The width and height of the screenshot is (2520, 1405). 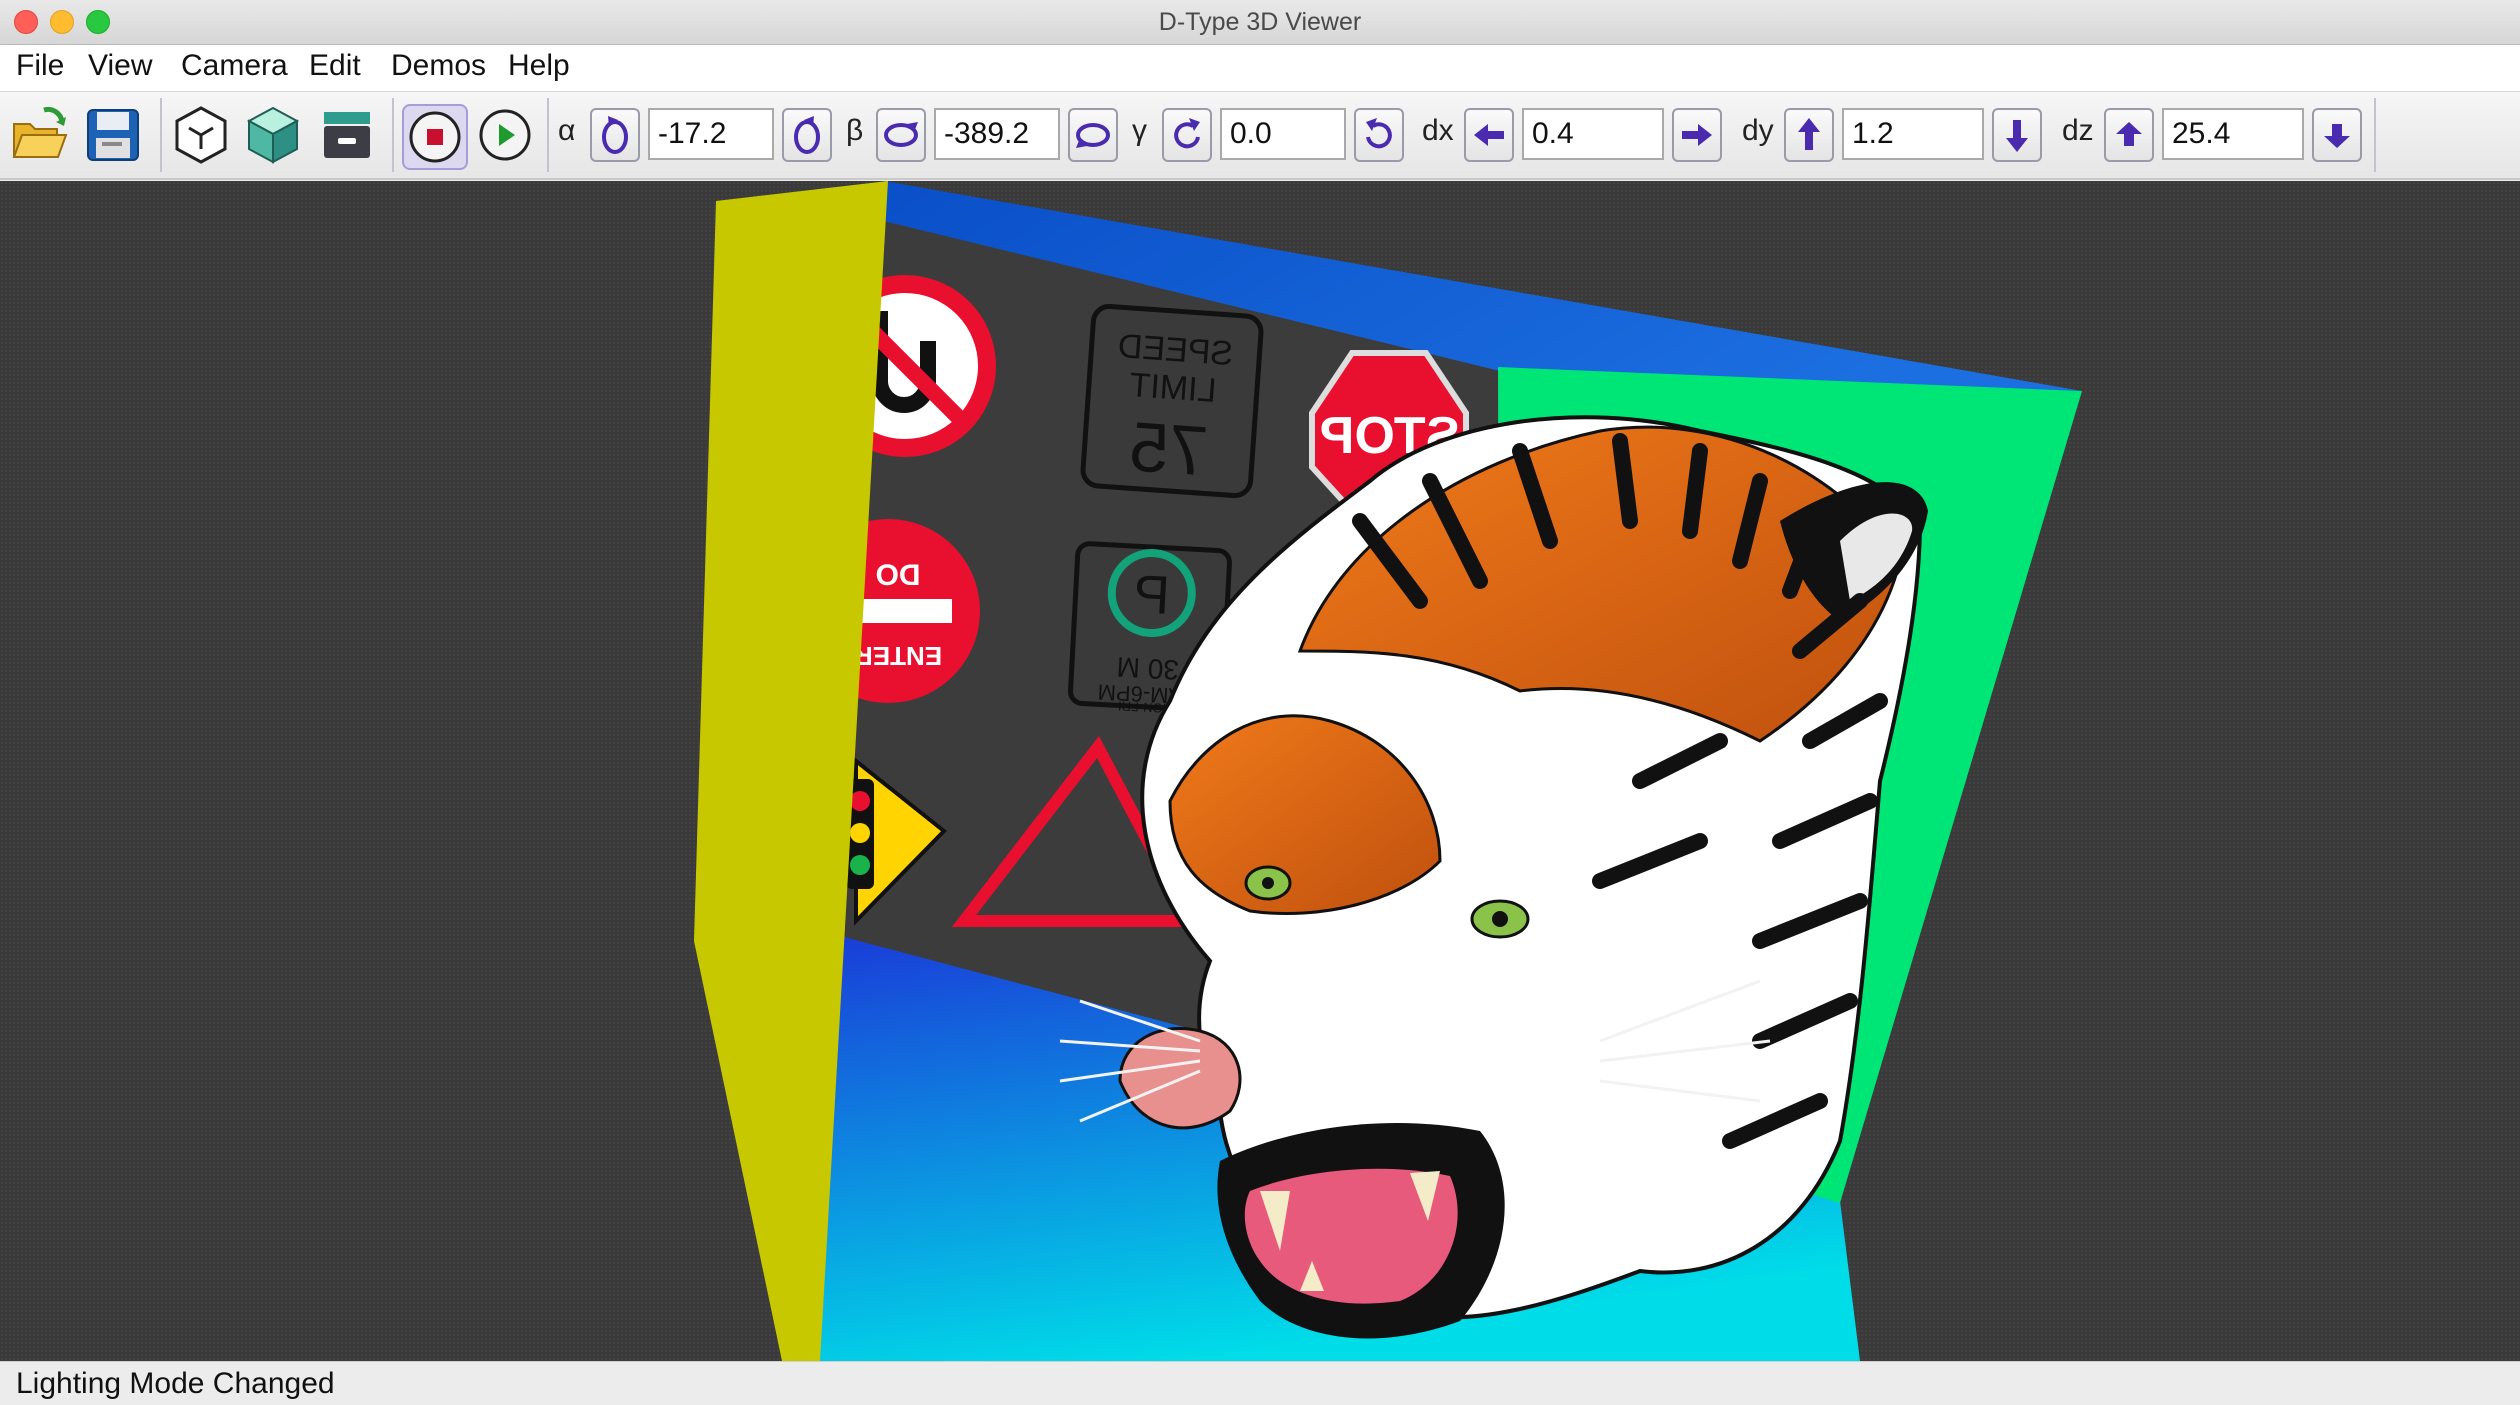 I want to click on solid-view-button, so click(x=273, y=135).